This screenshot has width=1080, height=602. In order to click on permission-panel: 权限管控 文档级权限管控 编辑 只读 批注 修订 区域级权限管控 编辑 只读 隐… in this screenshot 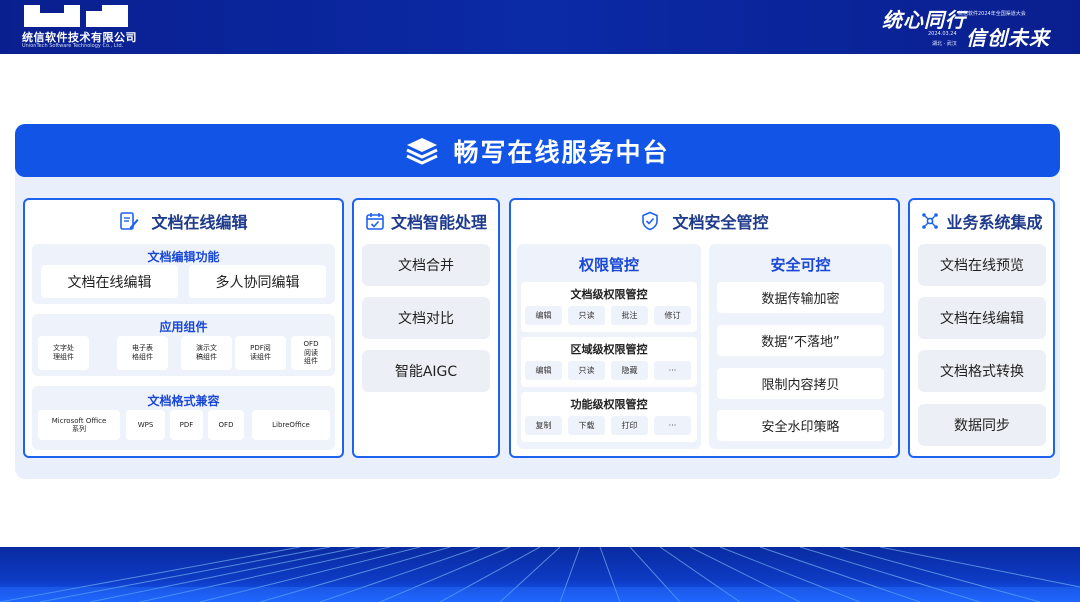, I will do `click(609, 346)`.